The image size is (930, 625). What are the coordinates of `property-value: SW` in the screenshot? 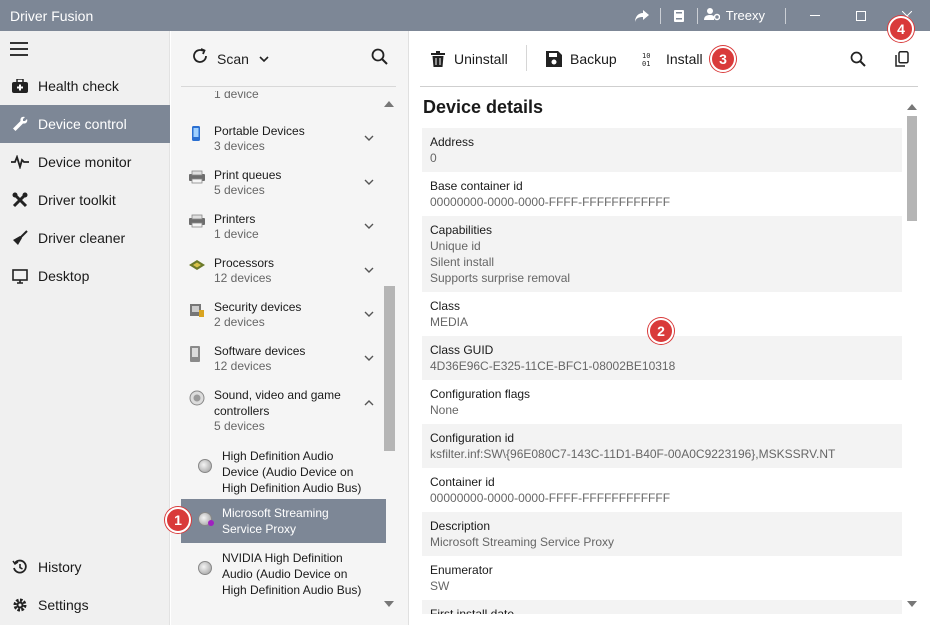 It's located at (440, 586).